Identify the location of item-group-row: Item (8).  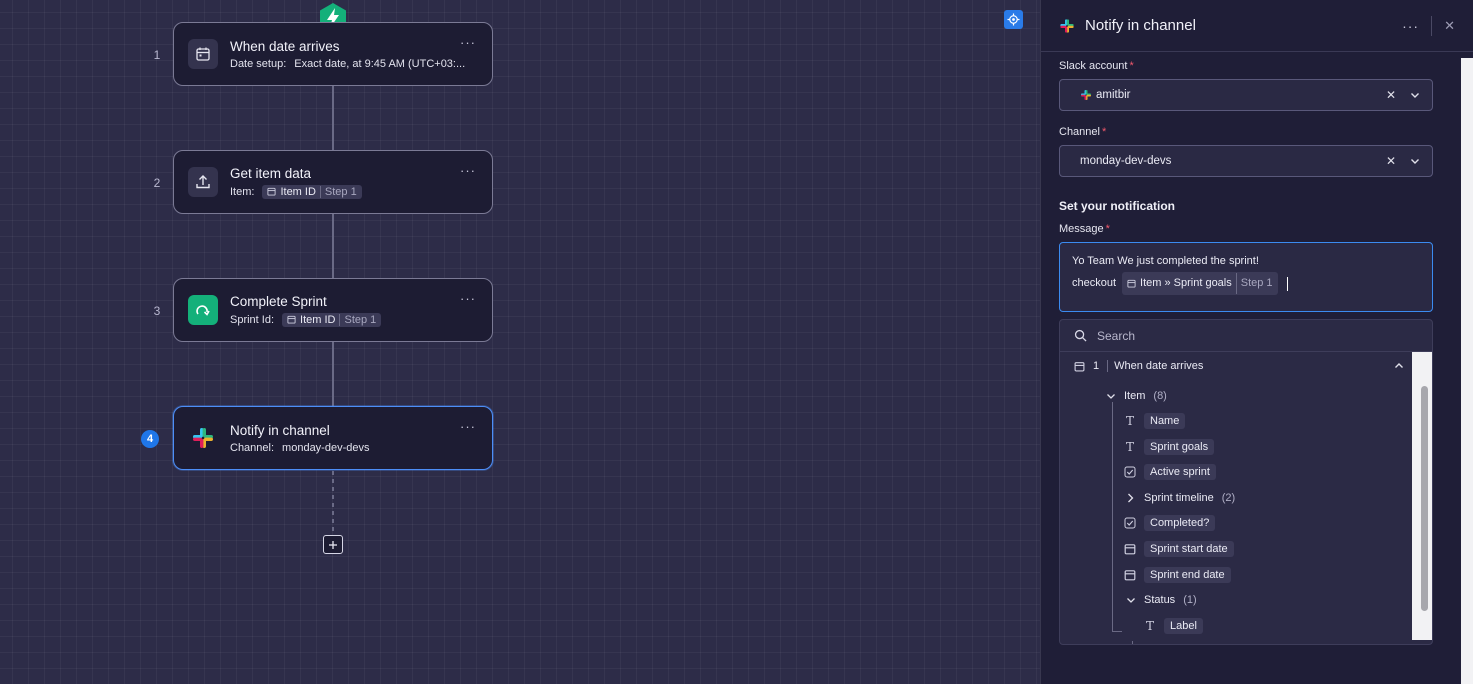
(1136, 396).